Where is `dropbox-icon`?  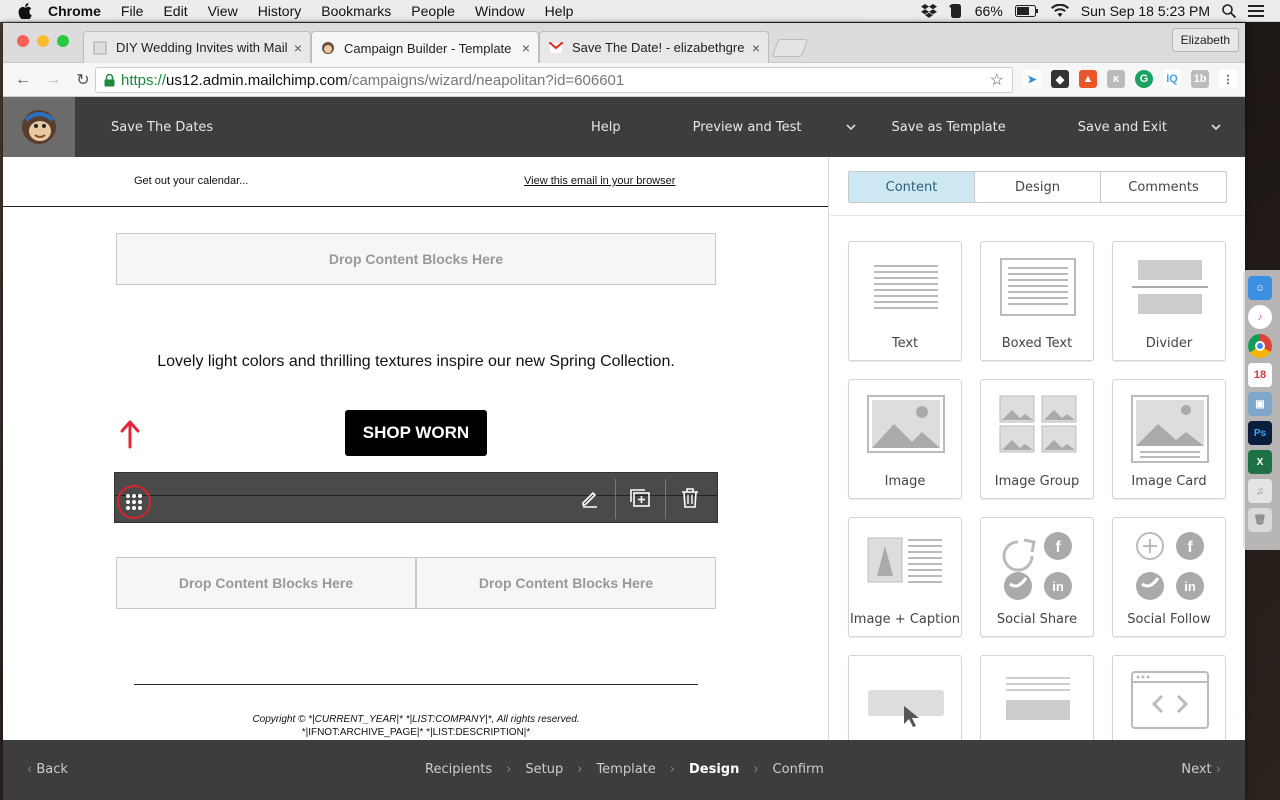 dropbox-icon is located at coordinates (928, 10).